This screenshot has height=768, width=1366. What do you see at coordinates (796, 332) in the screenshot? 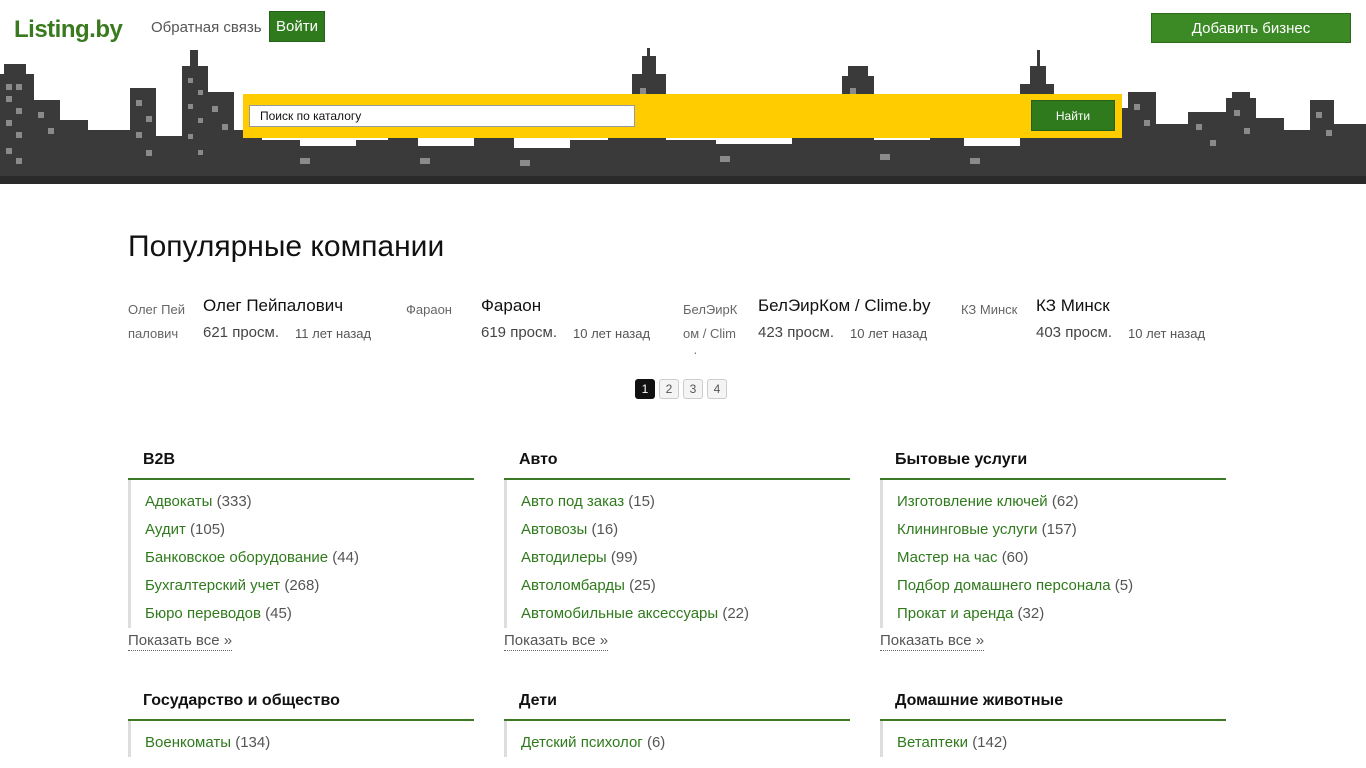
I see `company-views: 423 просм.` at bounding box center [796, 332].